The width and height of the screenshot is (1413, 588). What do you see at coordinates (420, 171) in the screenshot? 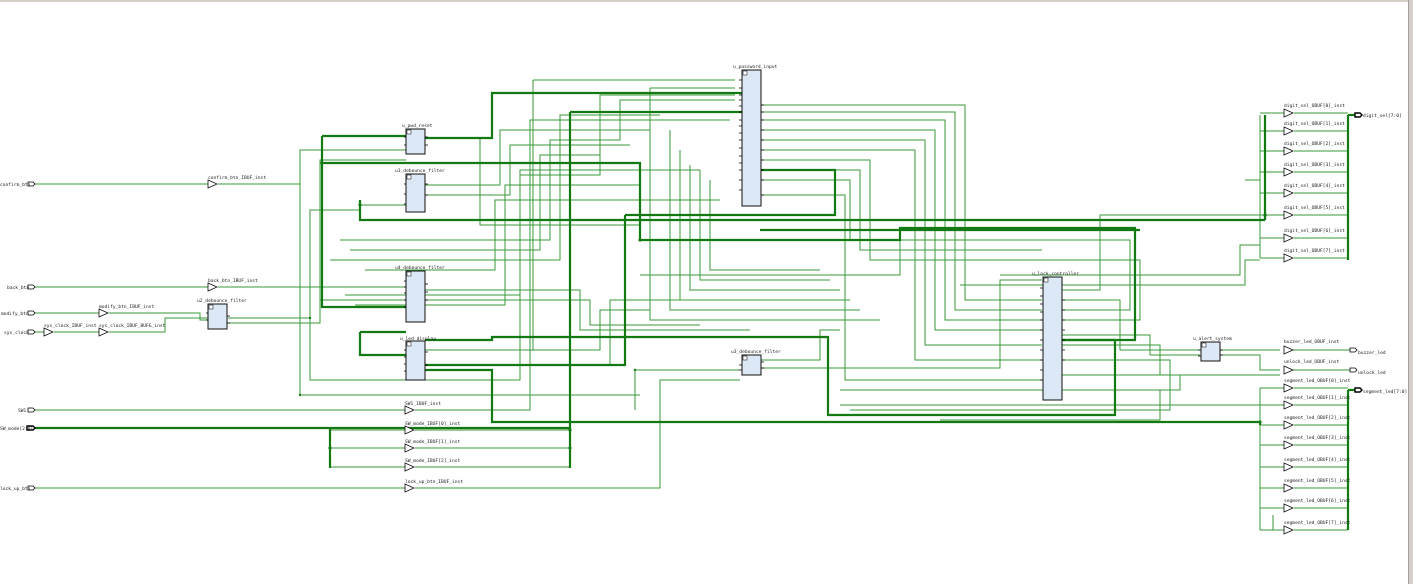
I see `svg-text: u1_debounce_filter` at bounding box center [420, 171].